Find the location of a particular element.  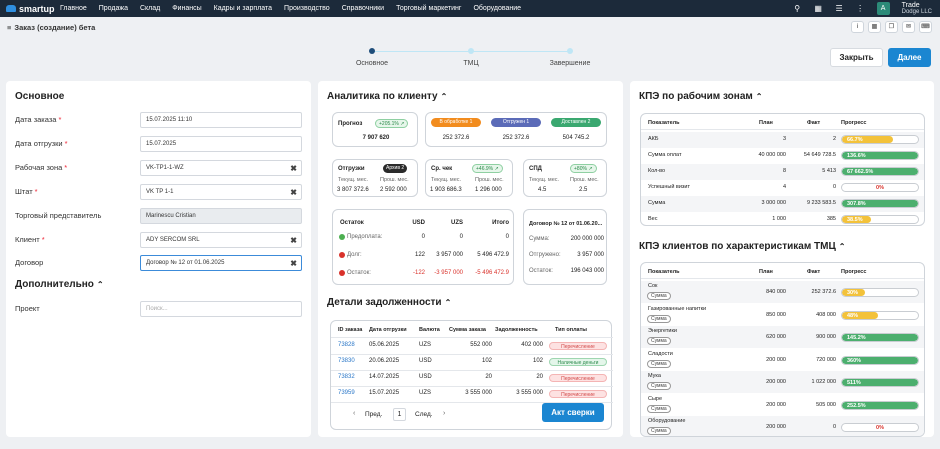

section-title-debt: Детали задолженности ⌃ is located at coordinates (389, 302).